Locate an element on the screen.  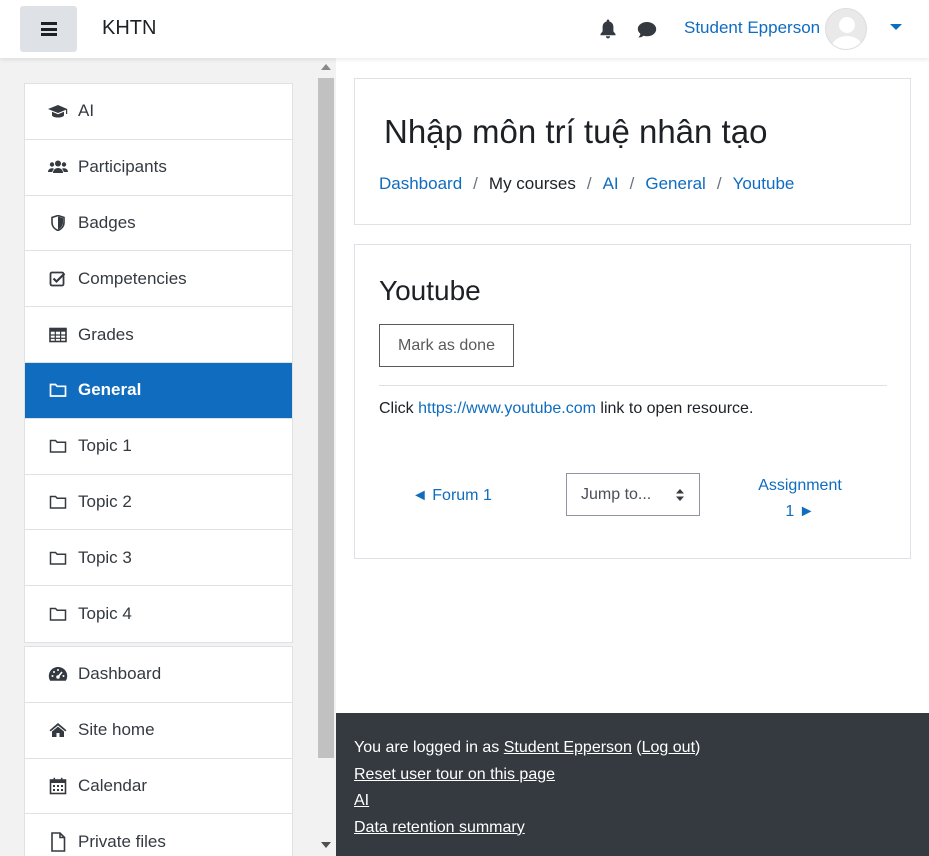
scroll-up-arrow-icon is located at coordinates (326, 67).